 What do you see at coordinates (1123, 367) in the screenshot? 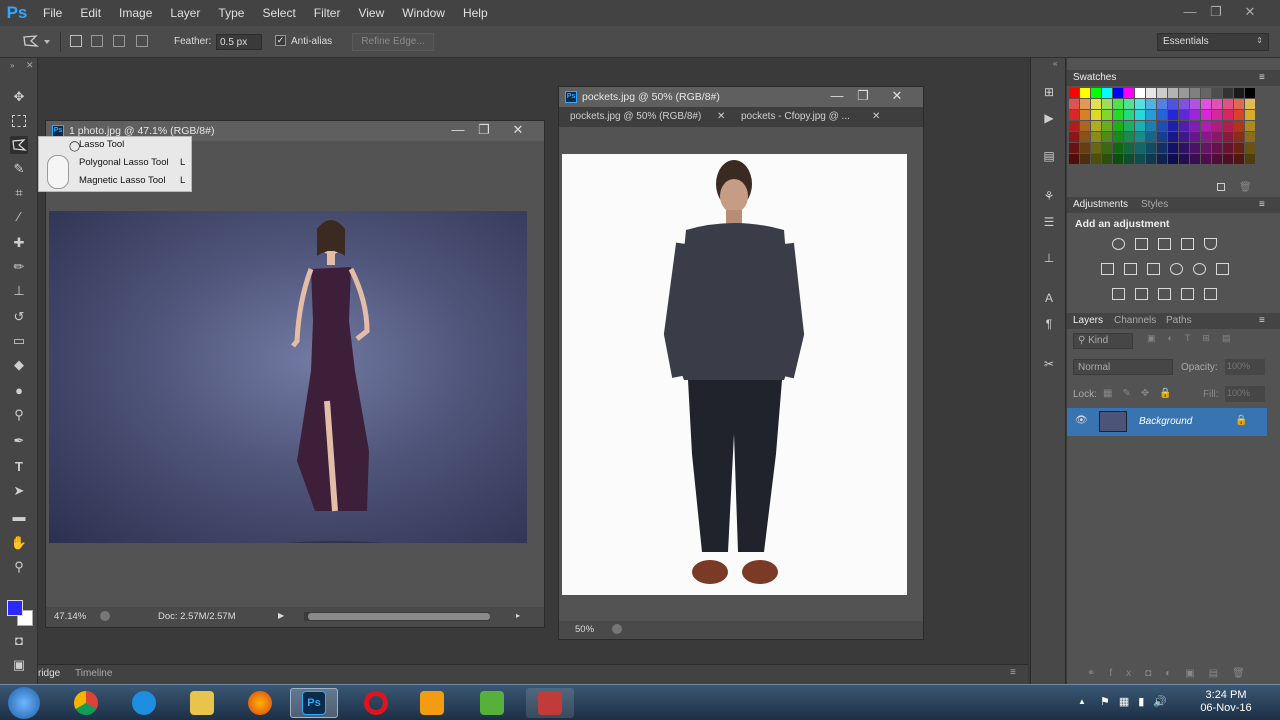
I see `blend-mode-select: Normal` at bounding box center [1123, 367].